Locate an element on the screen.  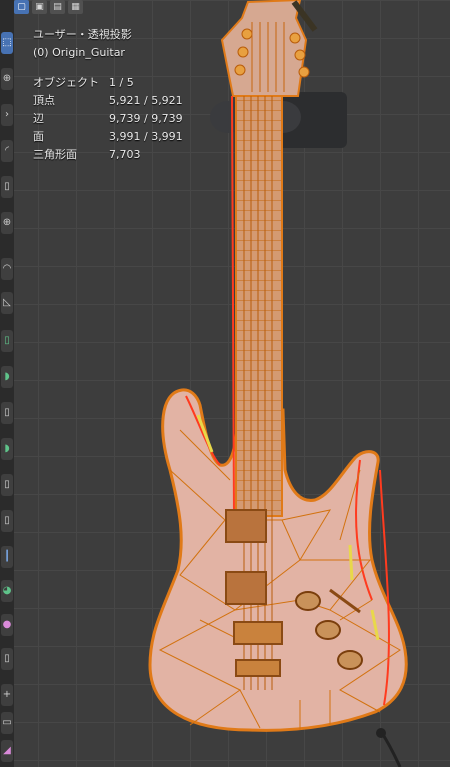
rip-icon: ◢ is located at coordinates (7, 751).